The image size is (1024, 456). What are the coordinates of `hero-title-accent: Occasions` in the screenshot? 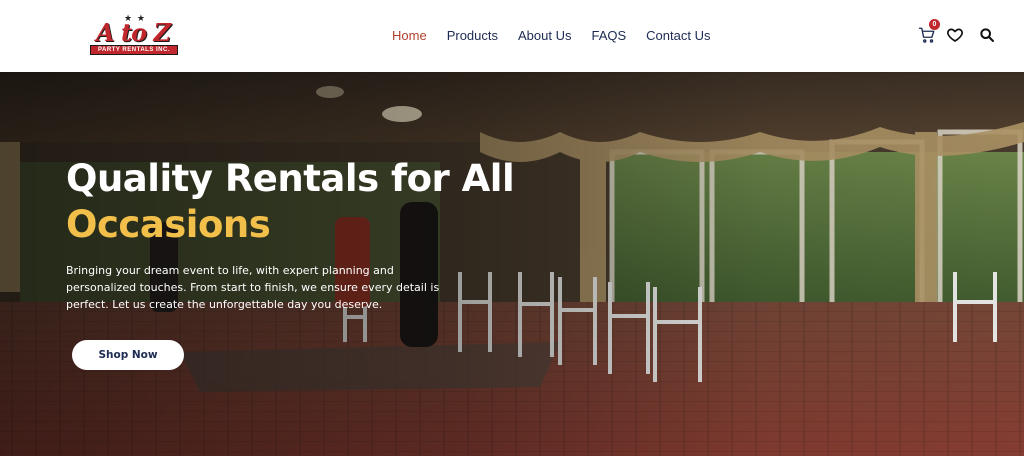 It's located at (168, 224).